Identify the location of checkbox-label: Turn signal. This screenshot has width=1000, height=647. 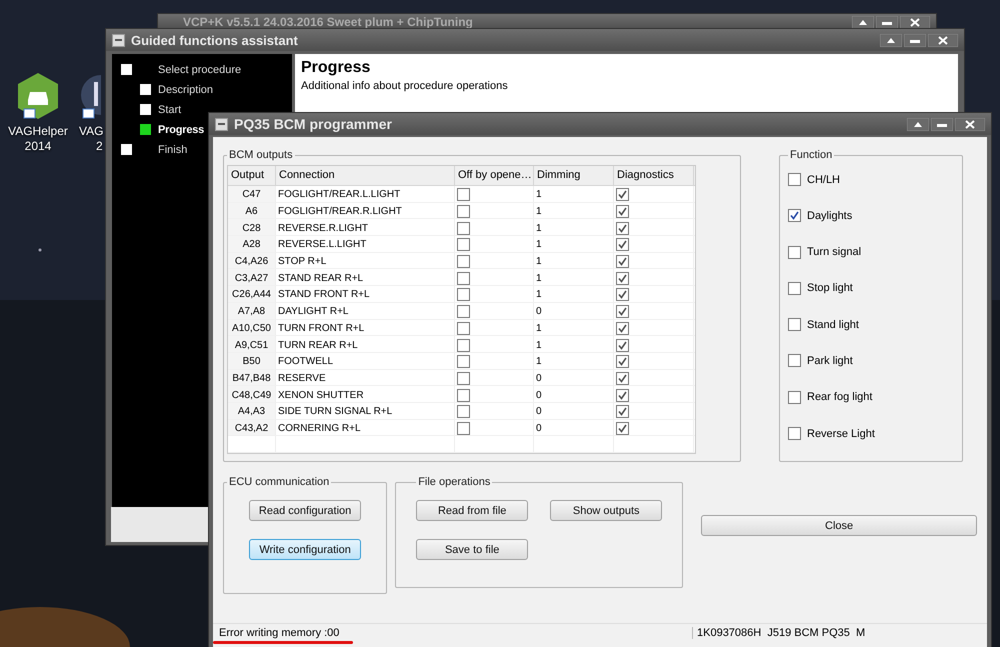
(834, 252).